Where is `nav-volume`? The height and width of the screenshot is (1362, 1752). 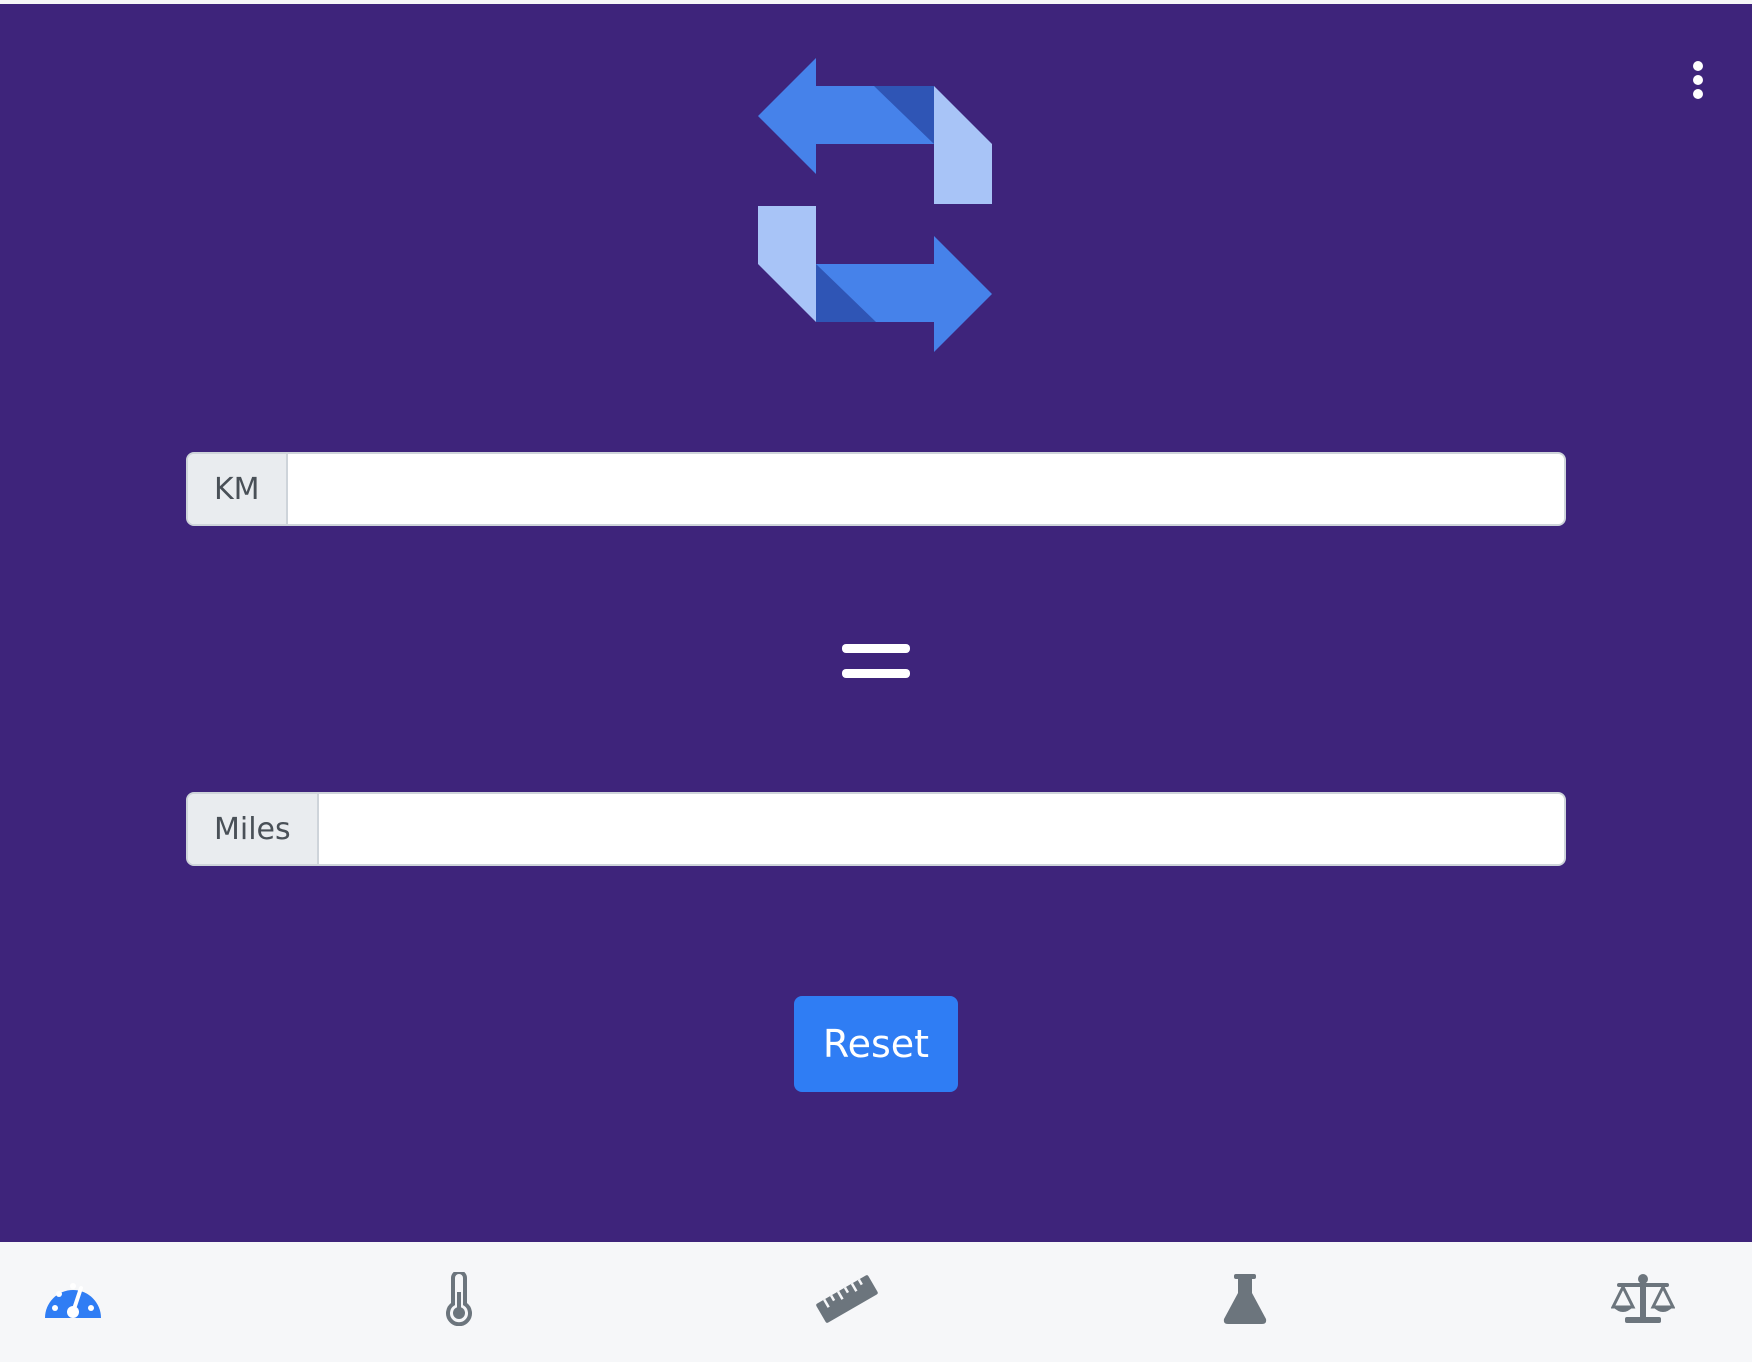 nav-volume is located at coordinates (1245, 1299).